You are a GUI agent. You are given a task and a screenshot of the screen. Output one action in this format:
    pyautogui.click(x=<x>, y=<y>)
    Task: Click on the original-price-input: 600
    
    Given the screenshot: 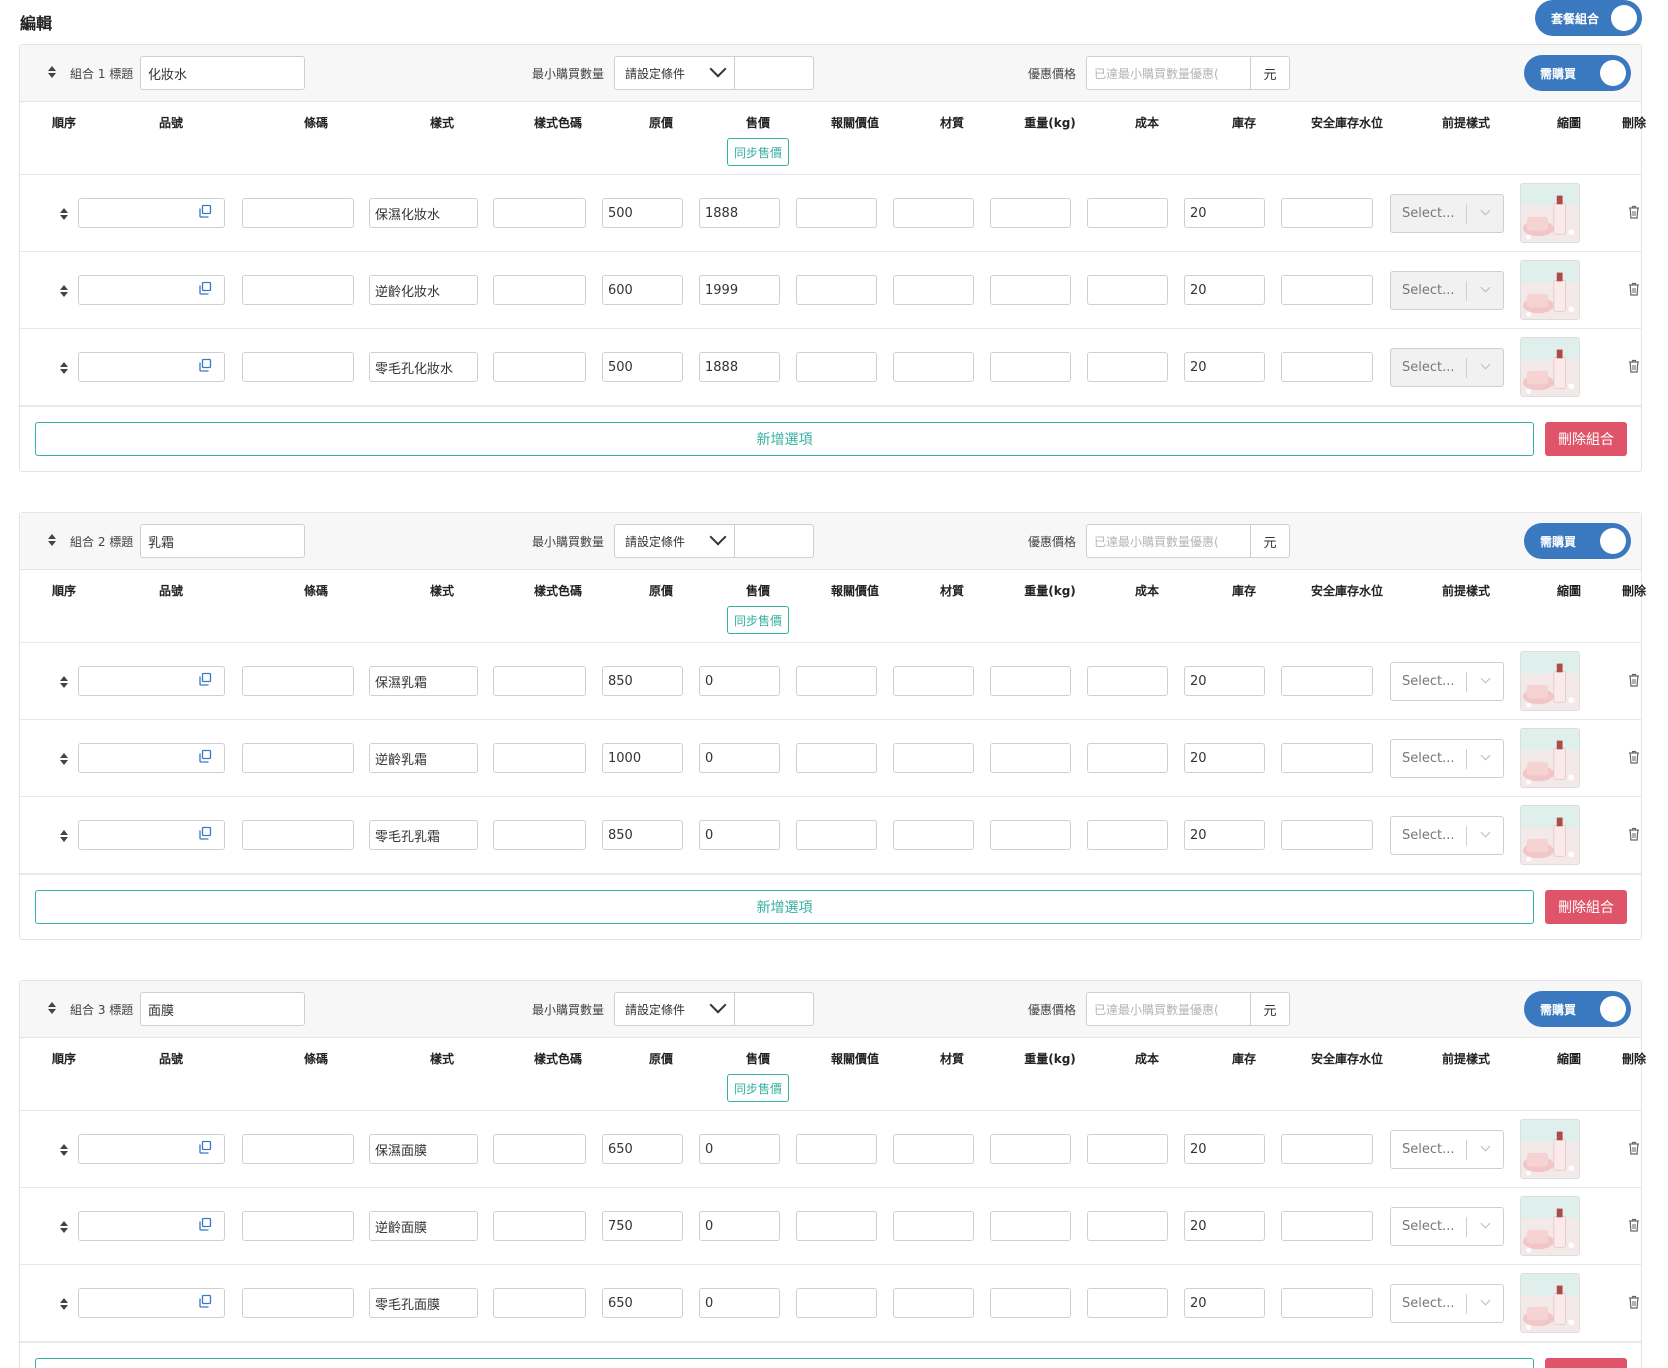 What is the action you would take?
    pyautogui.click(x=642, y=290)
    